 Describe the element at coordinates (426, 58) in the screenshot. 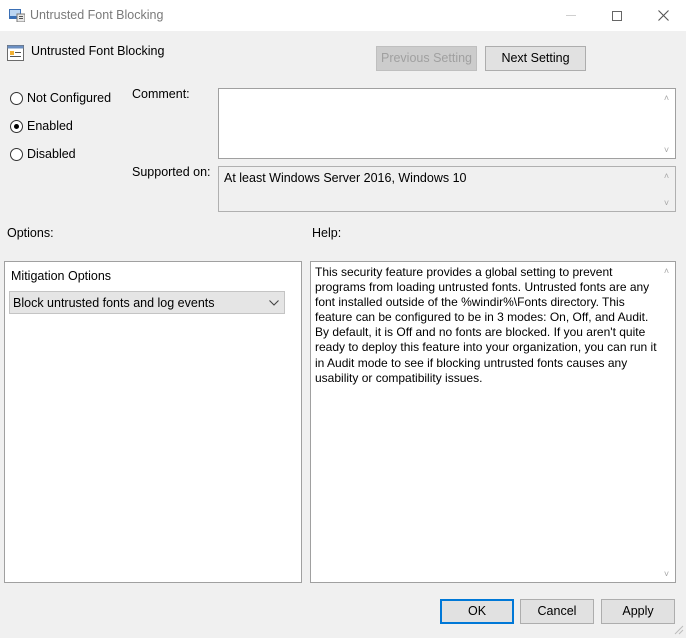

I see `previous-setting-button: Previous Setting` at that location.